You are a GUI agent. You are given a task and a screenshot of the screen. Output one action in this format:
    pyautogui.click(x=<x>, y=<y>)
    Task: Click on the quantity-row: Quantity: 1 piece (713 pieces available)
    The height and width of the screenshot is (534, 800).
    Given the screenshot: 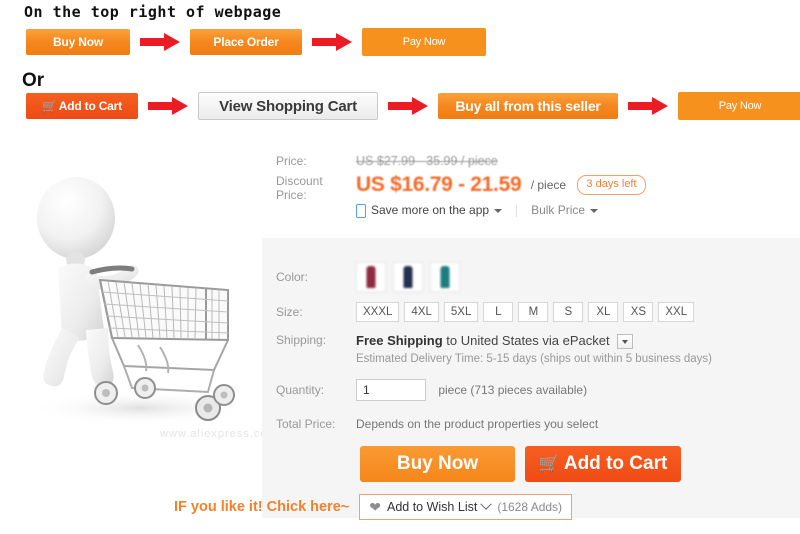 What is the action you would take?
    pyautogui.click(x=531, y=390)
    